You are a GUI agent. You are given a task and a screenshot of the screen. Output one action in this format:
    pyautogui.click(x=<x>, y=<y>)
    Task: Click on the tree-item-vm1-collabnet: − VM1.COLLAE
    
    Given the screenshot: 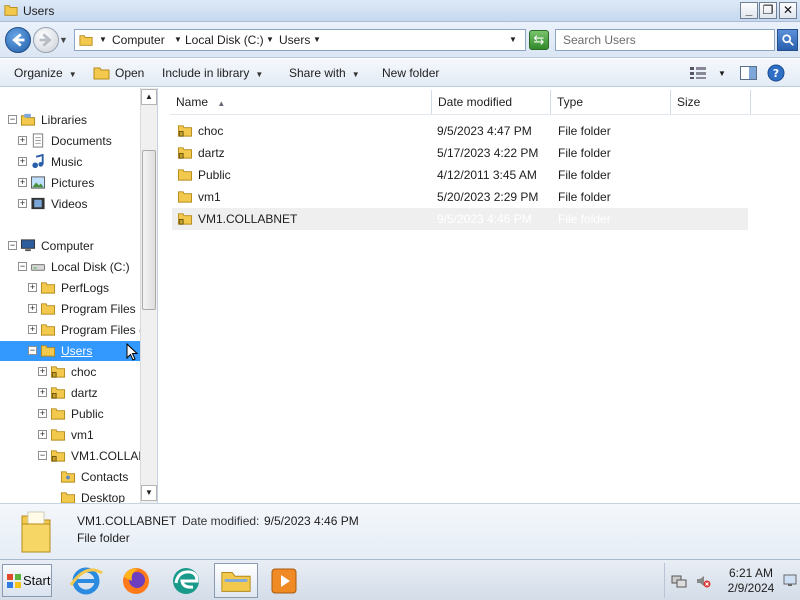 What is the action you would take?
    pyautogui.click(x=73, y=456)
    